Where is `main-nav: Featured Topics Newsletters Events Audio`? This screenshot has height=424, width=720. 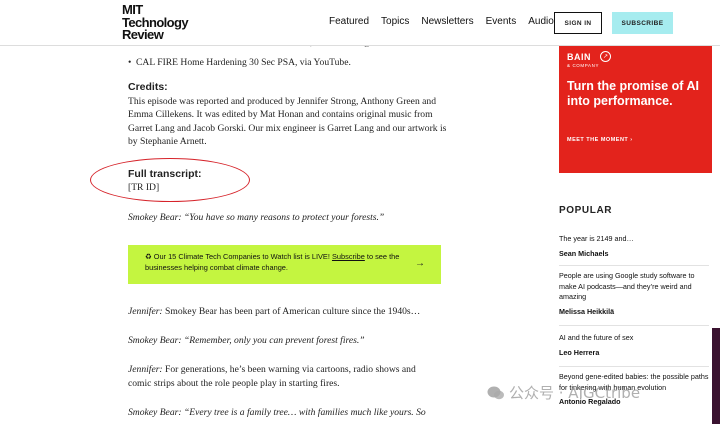 main-nav: Featured Topics Newsletters Events Audio is located at coordinates (441, 21).